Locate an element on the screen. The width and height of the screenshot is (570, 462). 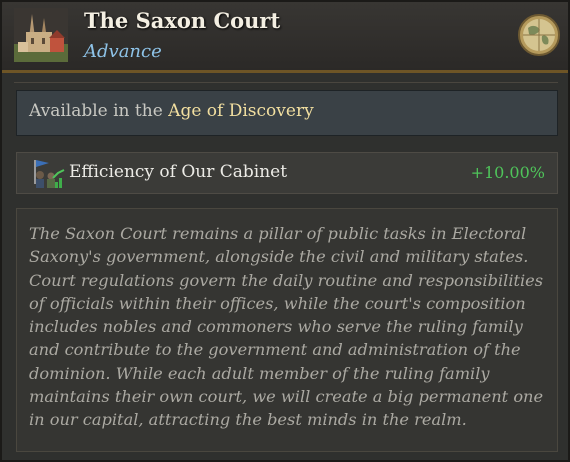
advance-title: The Saxon Court is located at coordinates (182, 20).